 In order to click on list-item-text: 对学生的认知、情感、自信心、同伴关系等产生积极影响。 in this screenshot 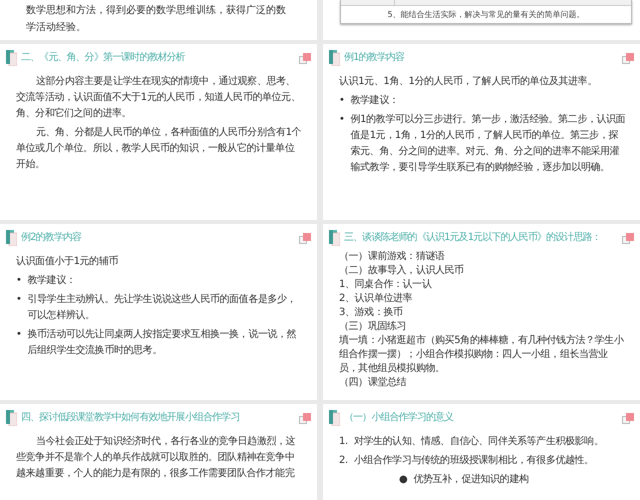, I will do `click(479, 441)`.